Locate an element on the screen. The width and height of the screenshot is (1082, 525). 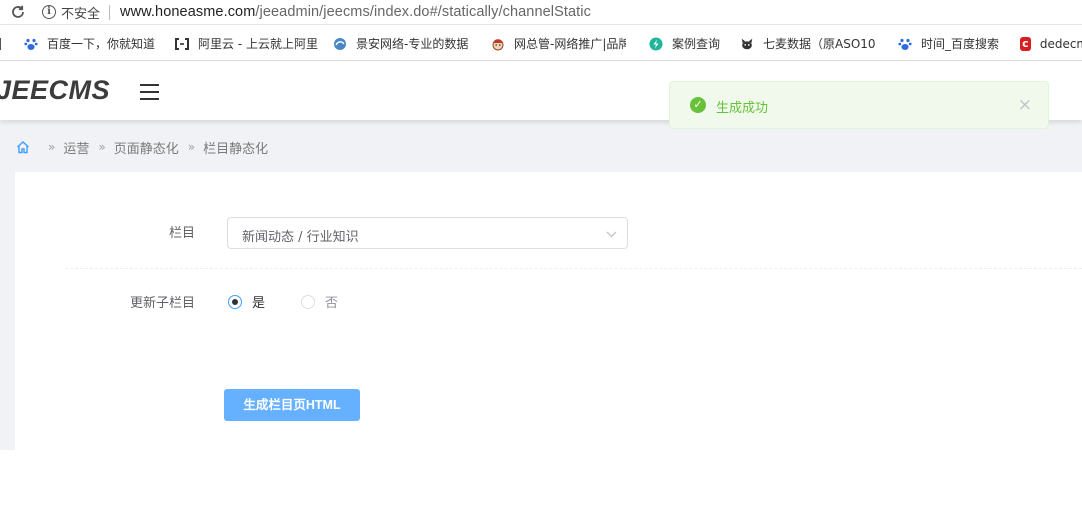
aliyun-icon is located at coordinates (182, 44).